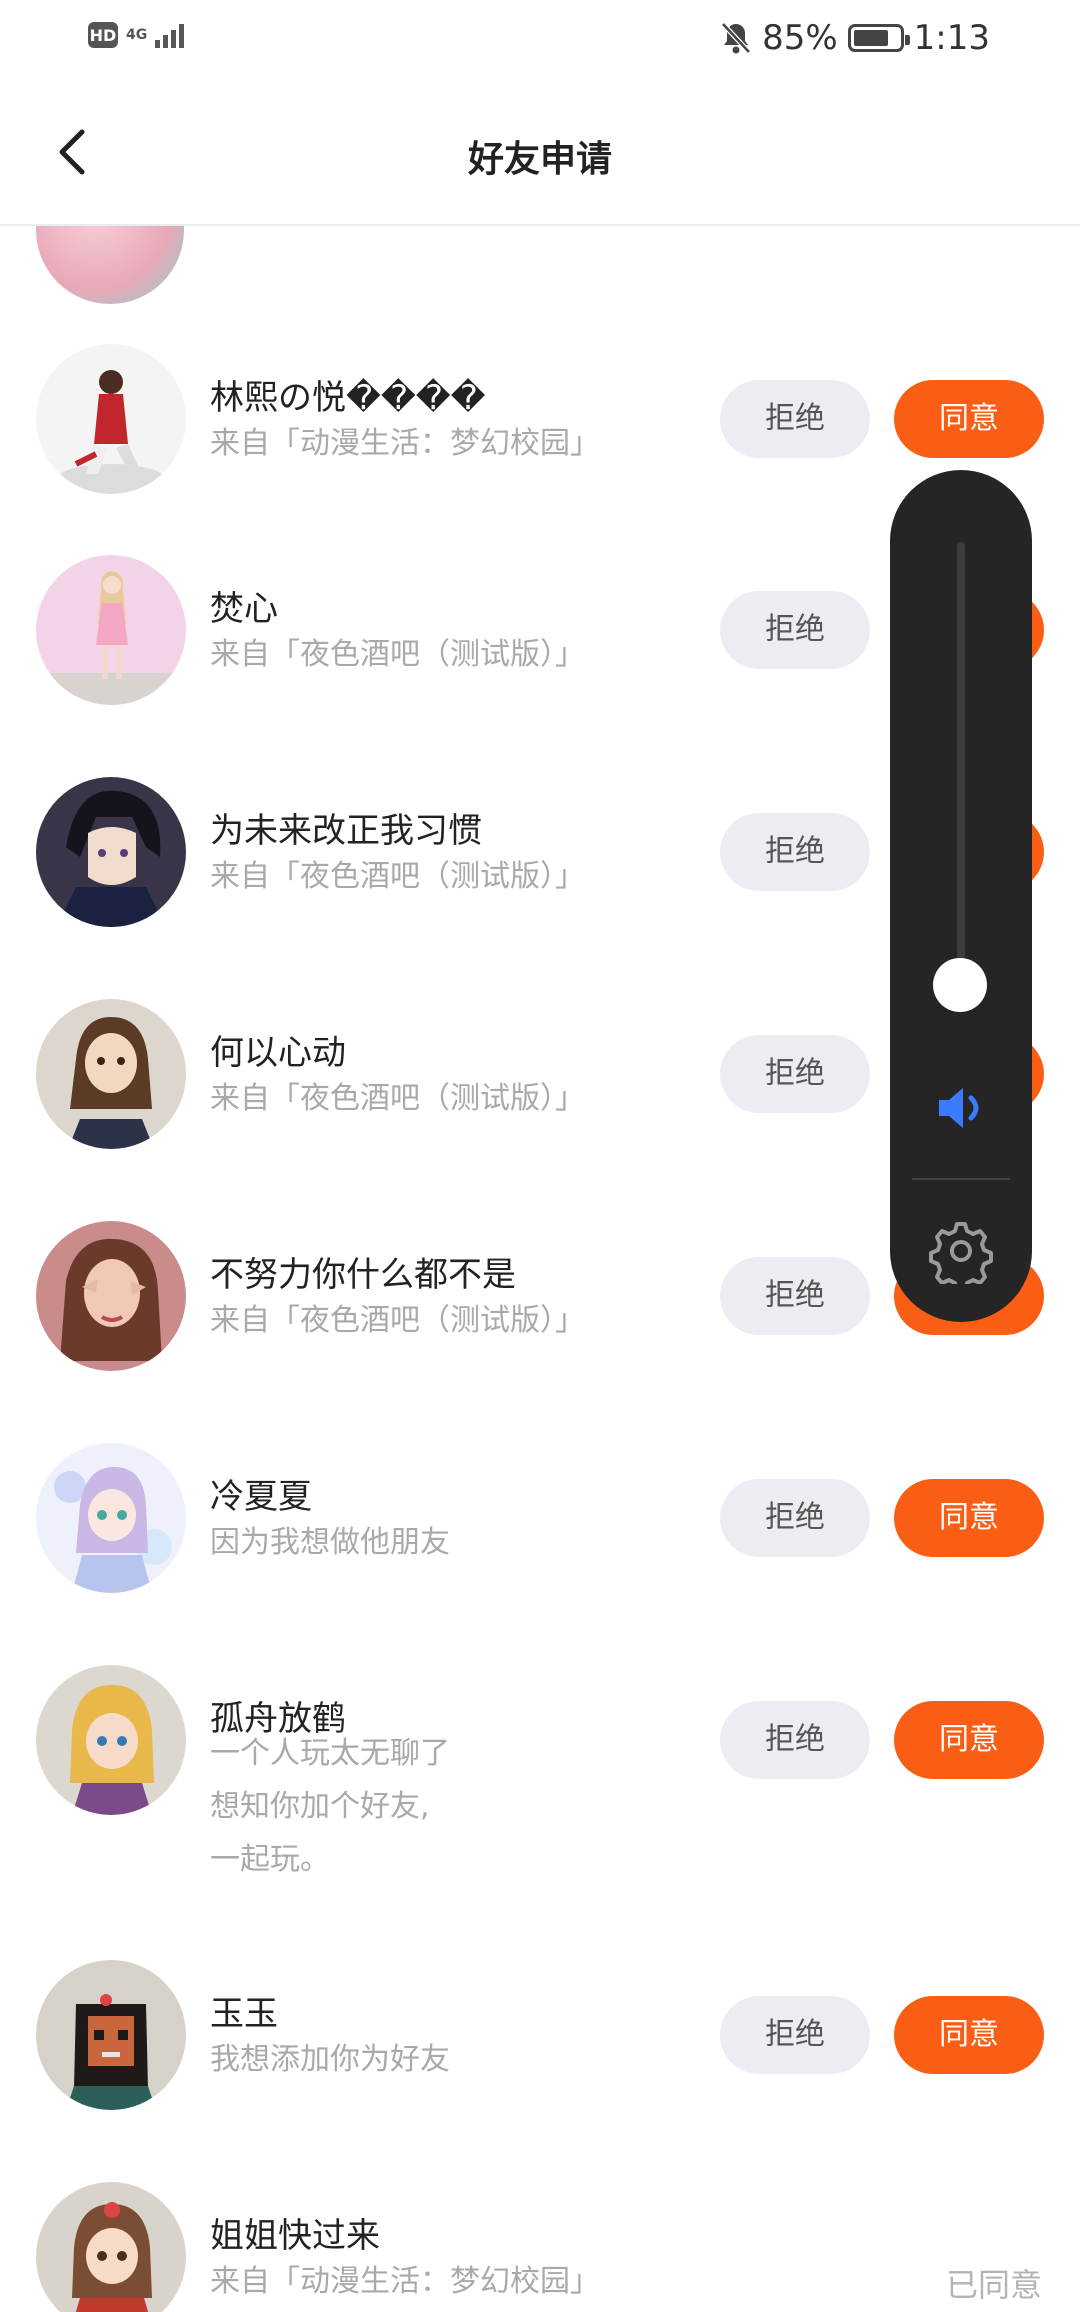 This screenshot has height=2312, width=1080. I want to click on divider, so click(961, 1179).